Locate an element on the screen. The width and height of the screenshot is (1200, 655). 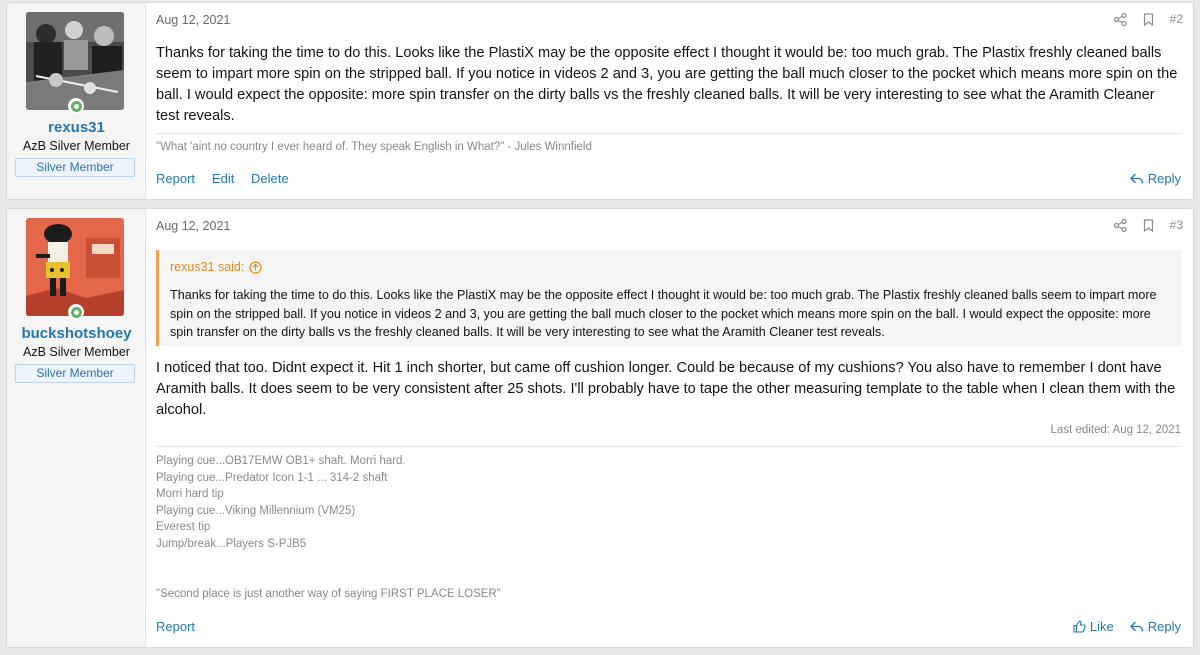
signature-line: Jump/break...Players S-PJB5 is located at coordinates (231, 543).